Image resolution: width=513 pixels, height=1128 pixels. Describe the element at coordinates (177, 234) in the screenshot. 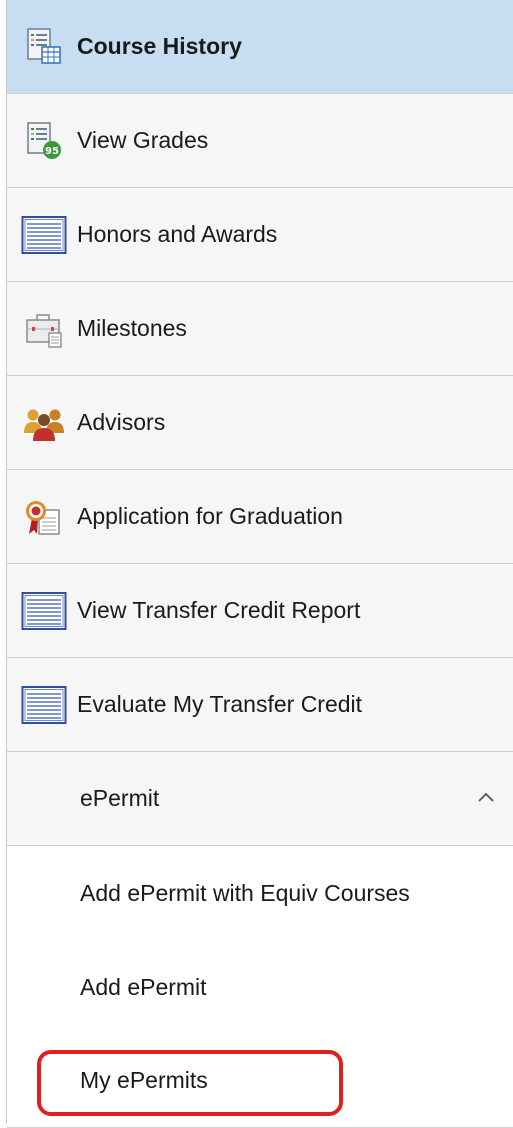

I see `sidebar-item-label: Honors and Awards` at that location.